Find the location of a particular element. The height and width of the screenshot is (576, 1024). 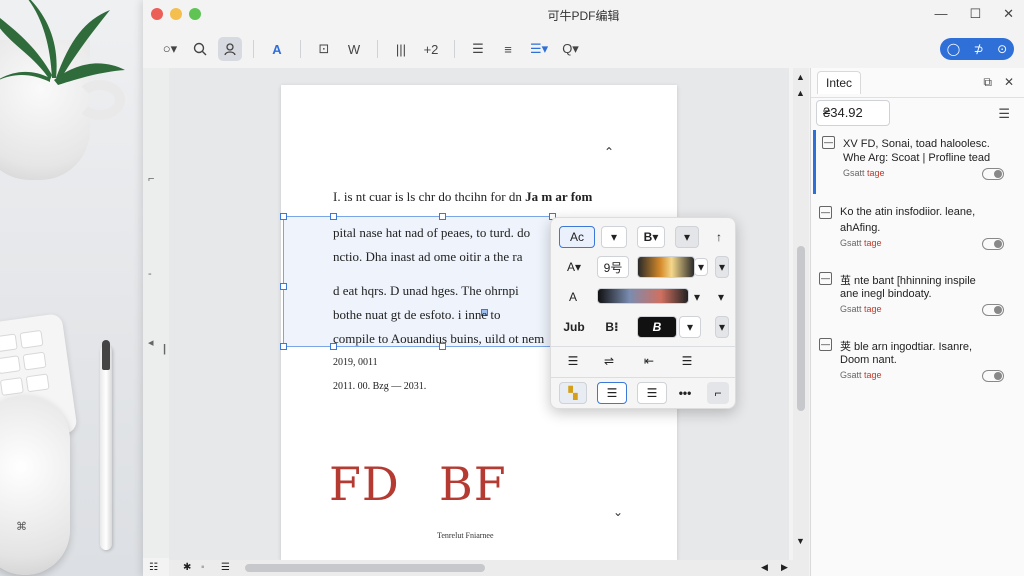

vertical-scroll-thumb is located at coordinates (801, 328).